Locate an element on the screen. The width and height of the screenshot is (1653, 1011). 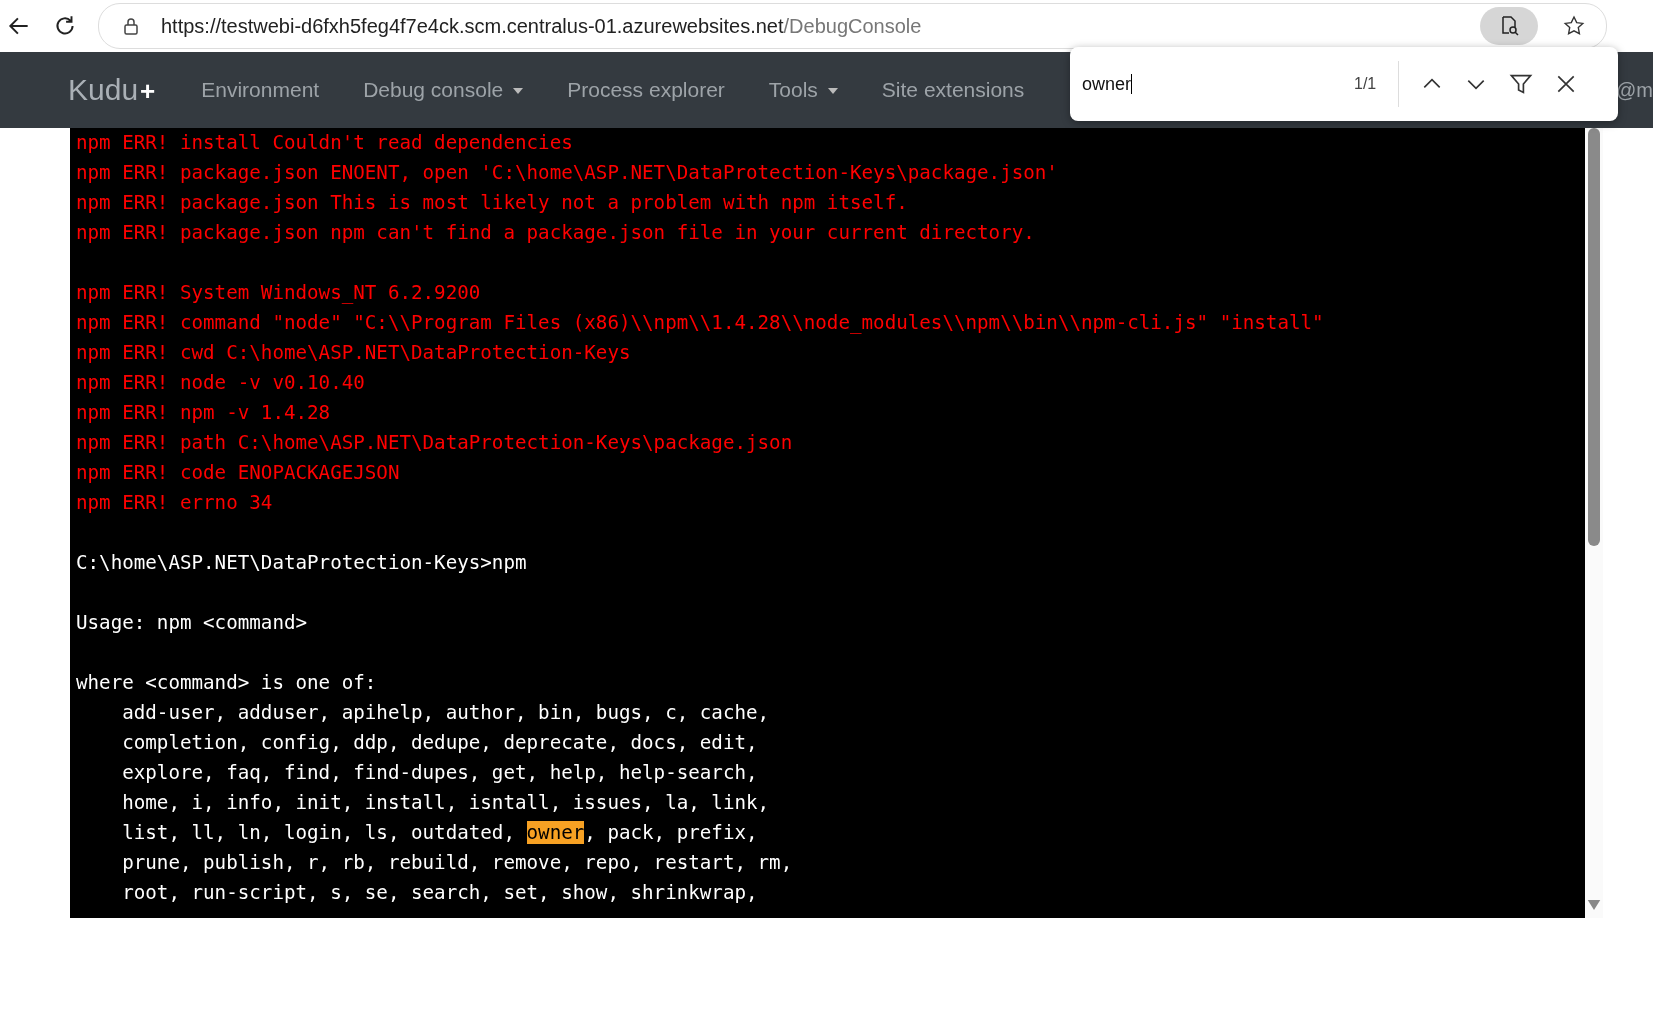
url-path: /DebugConsole is located at coordinates (852, 25).